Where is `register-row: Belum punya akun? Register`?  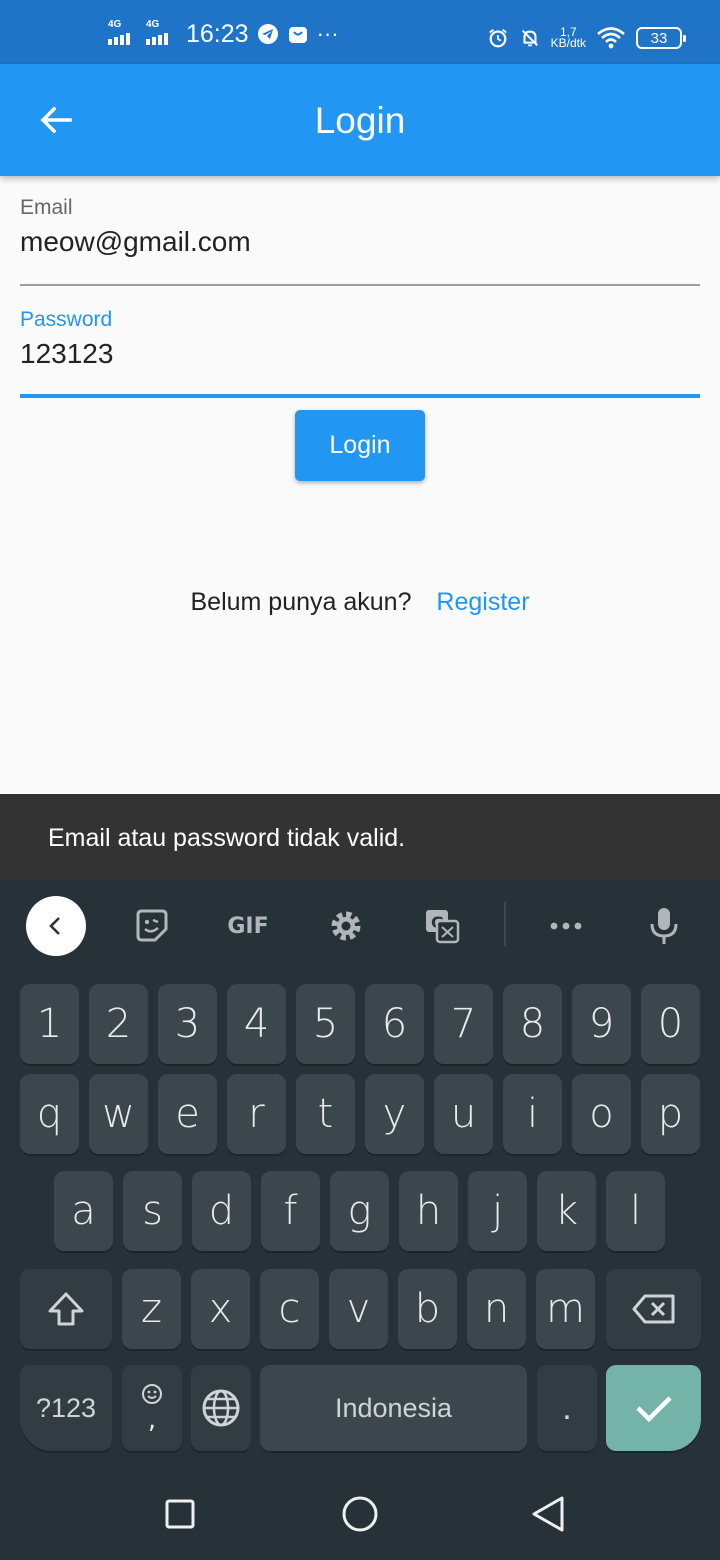 register-row: Belum punya akun? Register is located at coordinates (360, 602).